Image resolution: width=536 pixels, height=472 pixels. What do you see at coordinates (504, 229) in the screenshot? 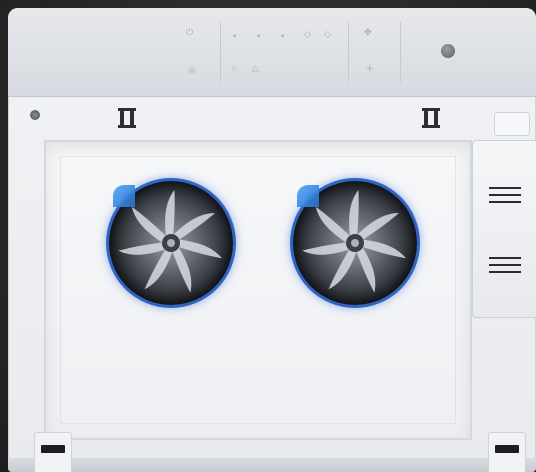
I see `filter-side-door` at bounding box center [504, 229].